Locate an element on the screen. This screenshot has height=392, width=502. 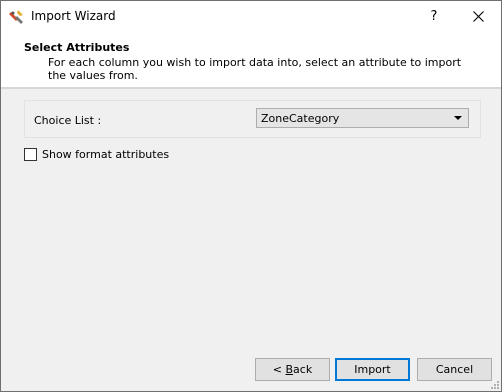
page-title: Select Attributes is located at coordinates (77, 47).